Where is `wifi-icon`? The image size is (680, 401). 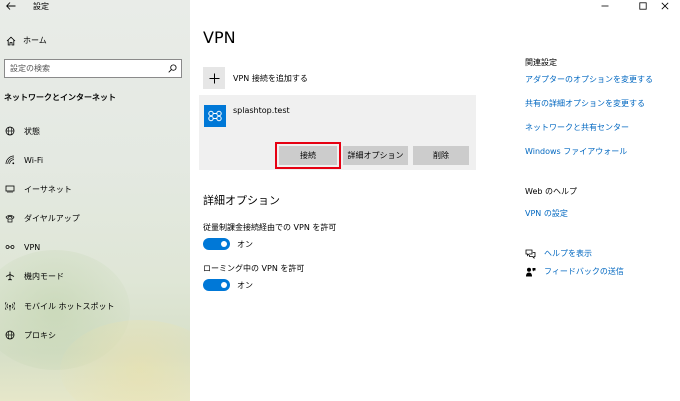
wifi-icon is located at coordinates (10, 160).